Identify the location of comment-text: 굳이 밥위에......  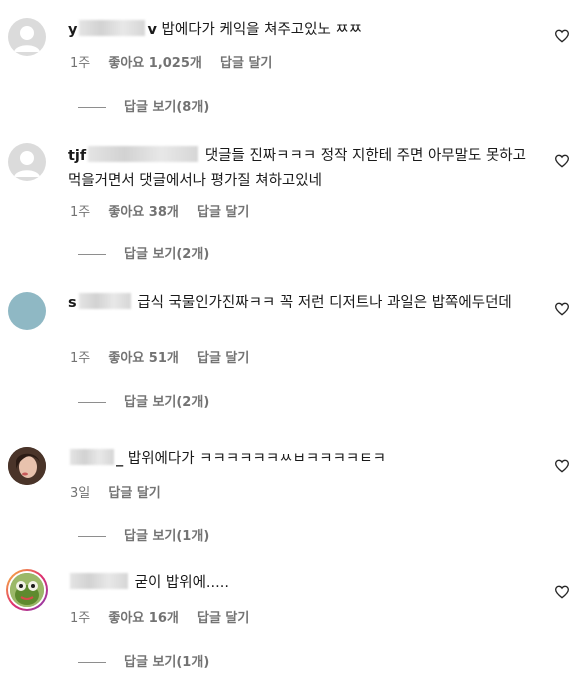
(181, 583).